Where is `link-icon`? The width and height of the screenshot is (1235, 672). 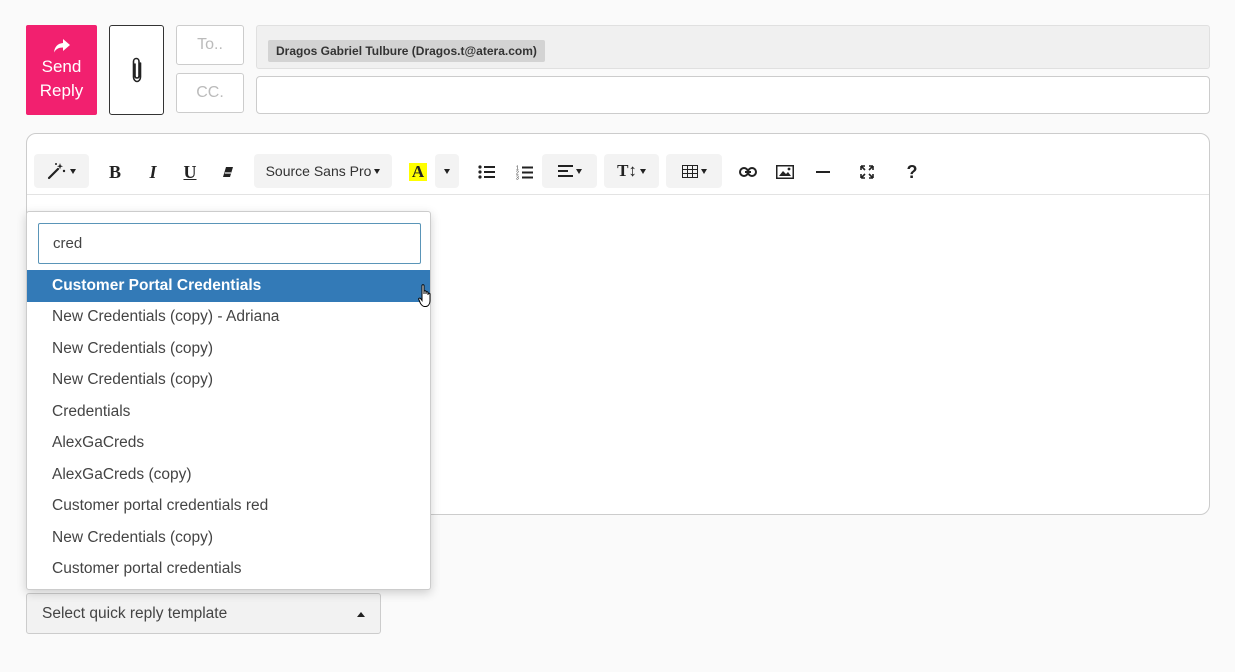 link-icon is located at coordinates (748, 172).